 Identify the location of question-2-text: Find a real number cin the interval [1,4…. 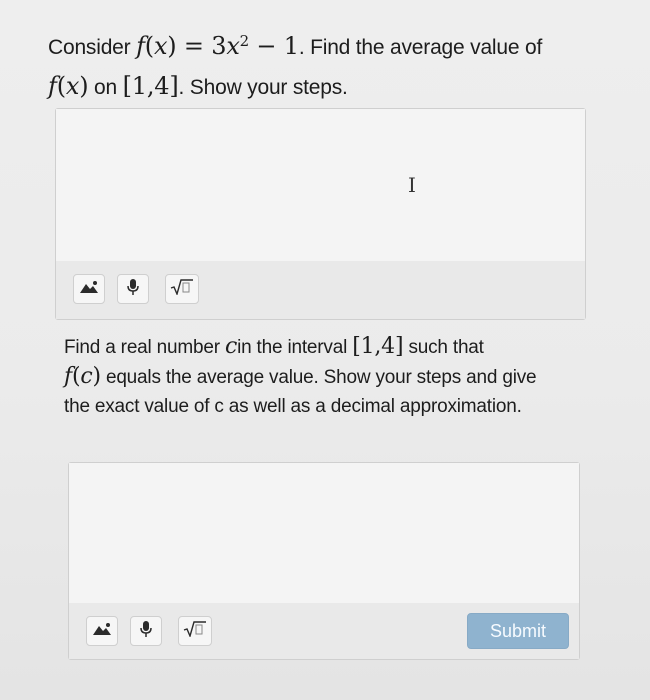
(300, 375).